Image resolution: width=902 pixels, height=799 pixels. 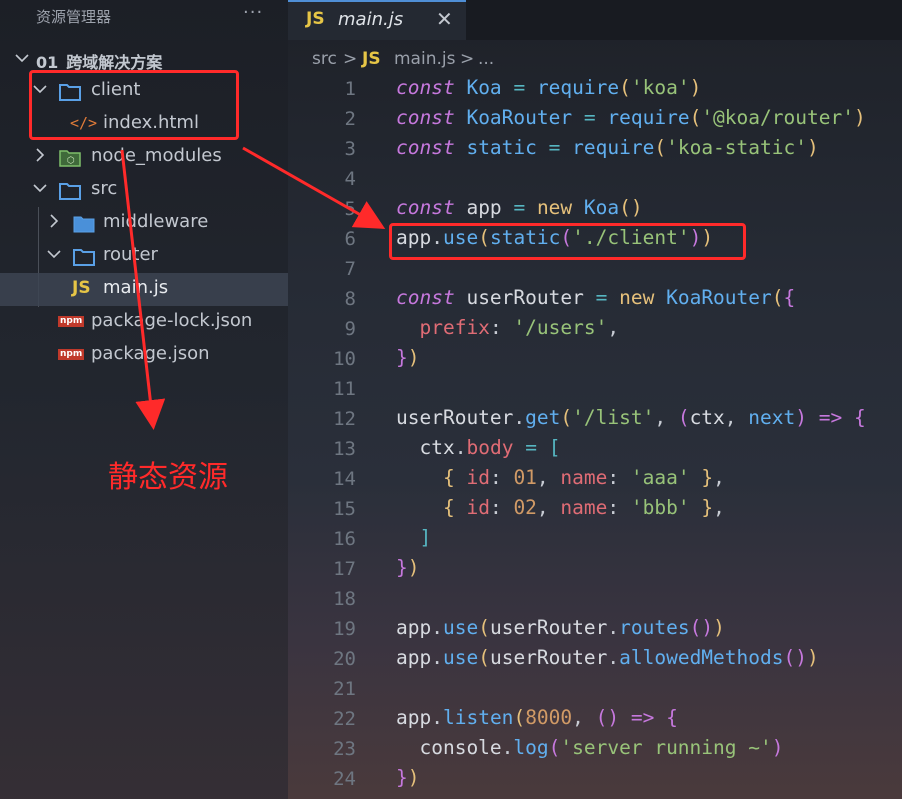 I want to click on arrow-to-annotation, so click(x=143, y=289).